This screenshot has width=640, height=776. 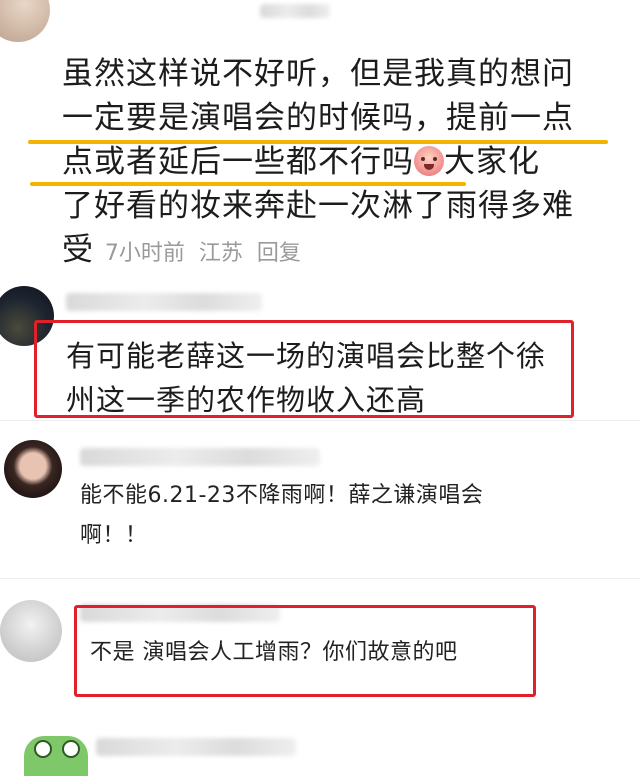 I want to click on username-blurred-top, so click(x=295, y=11).